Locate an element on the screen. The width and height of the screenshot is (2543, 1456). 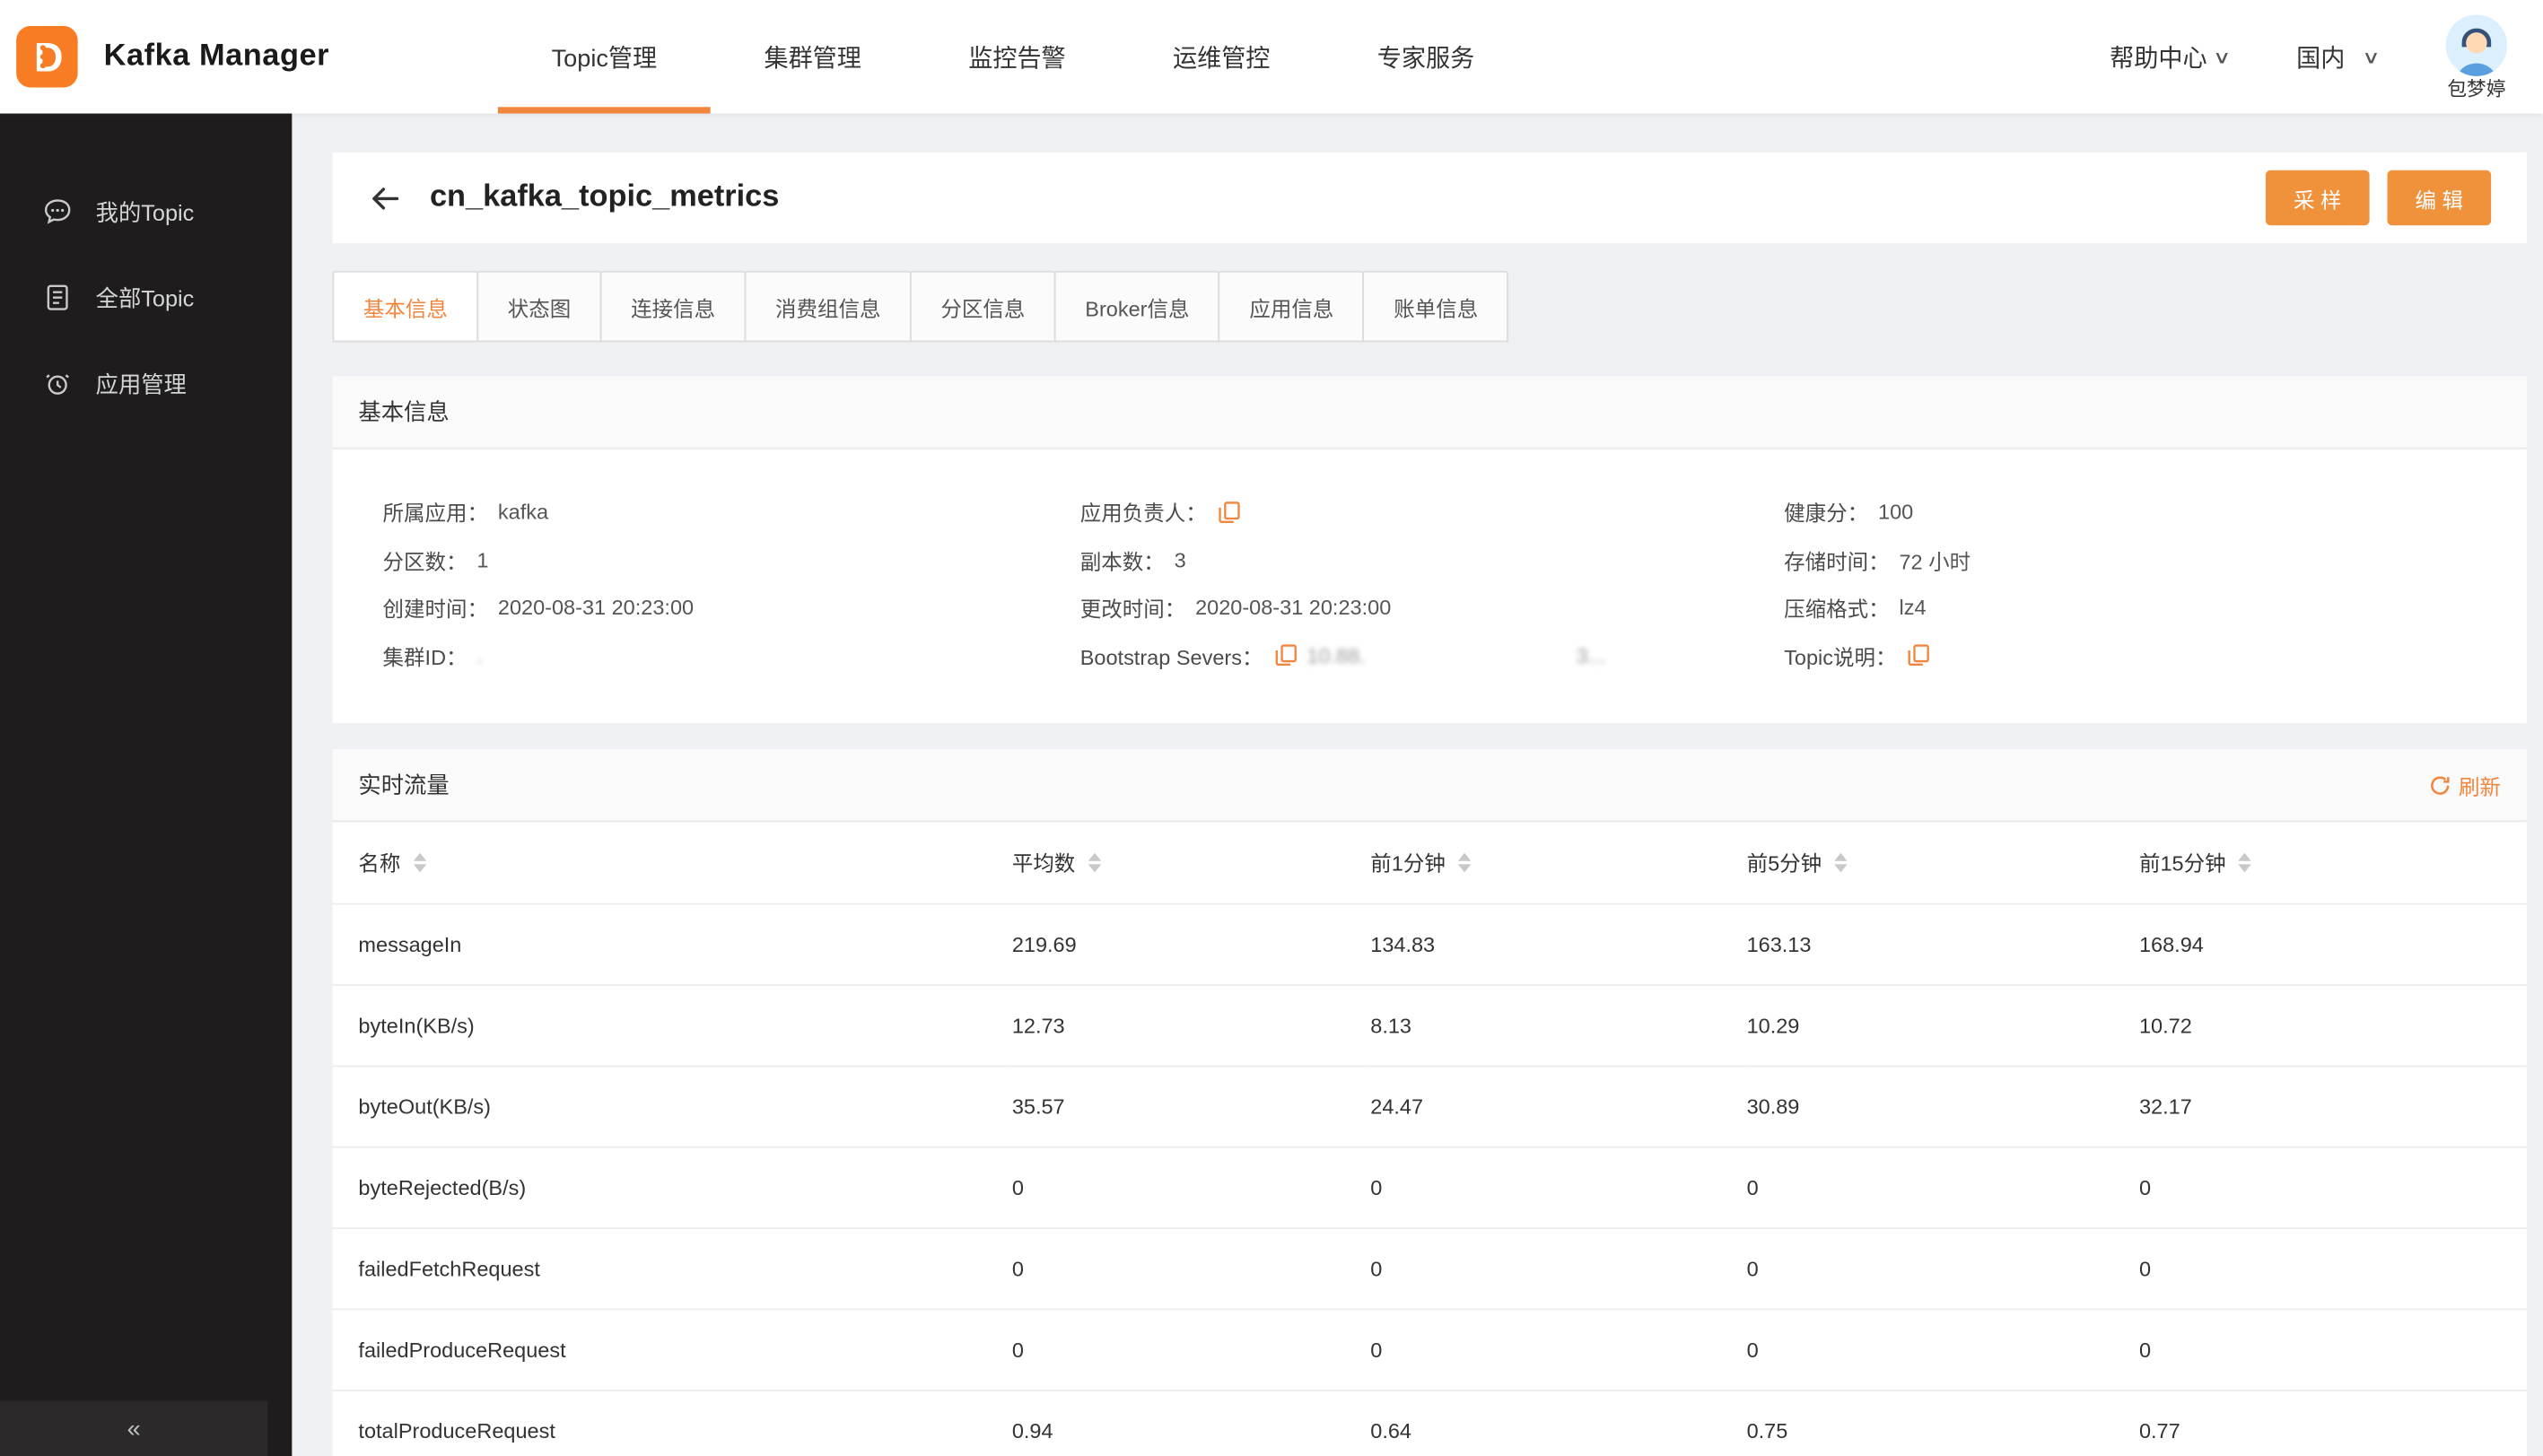
metric-5min: 10.29 is located at coordinates (1942, 1025).